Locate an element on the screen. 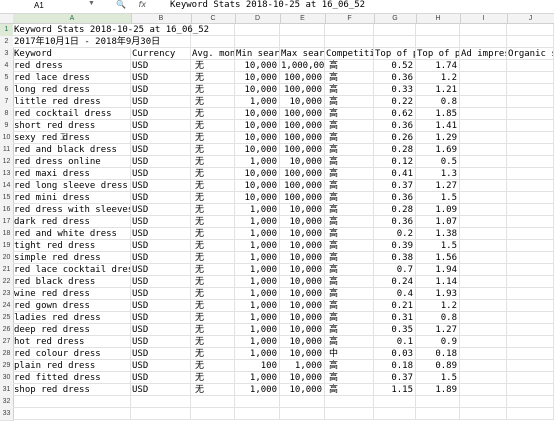 This screenshot has height=421, width=554. cell-b19: USD is located at coordinates (161, 246).